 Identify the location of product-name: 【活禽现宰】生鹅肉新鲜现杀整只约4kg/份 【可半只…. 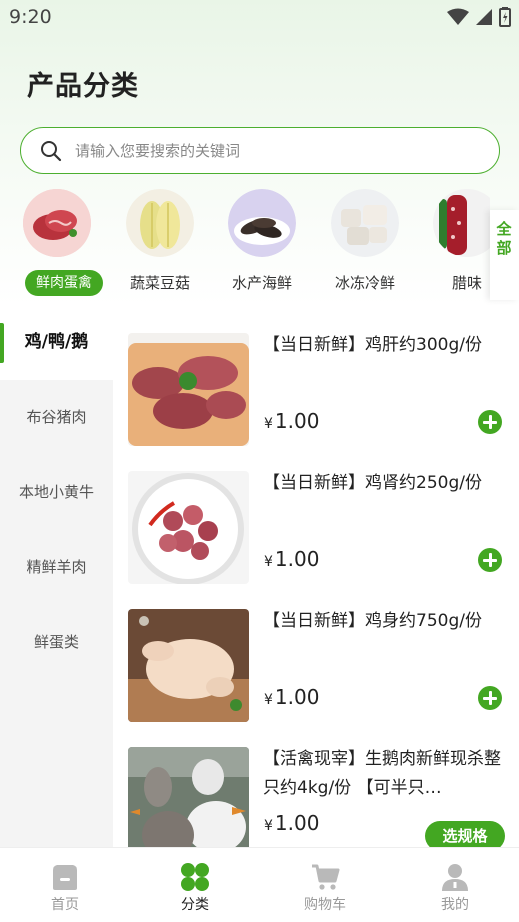
(382, 773).